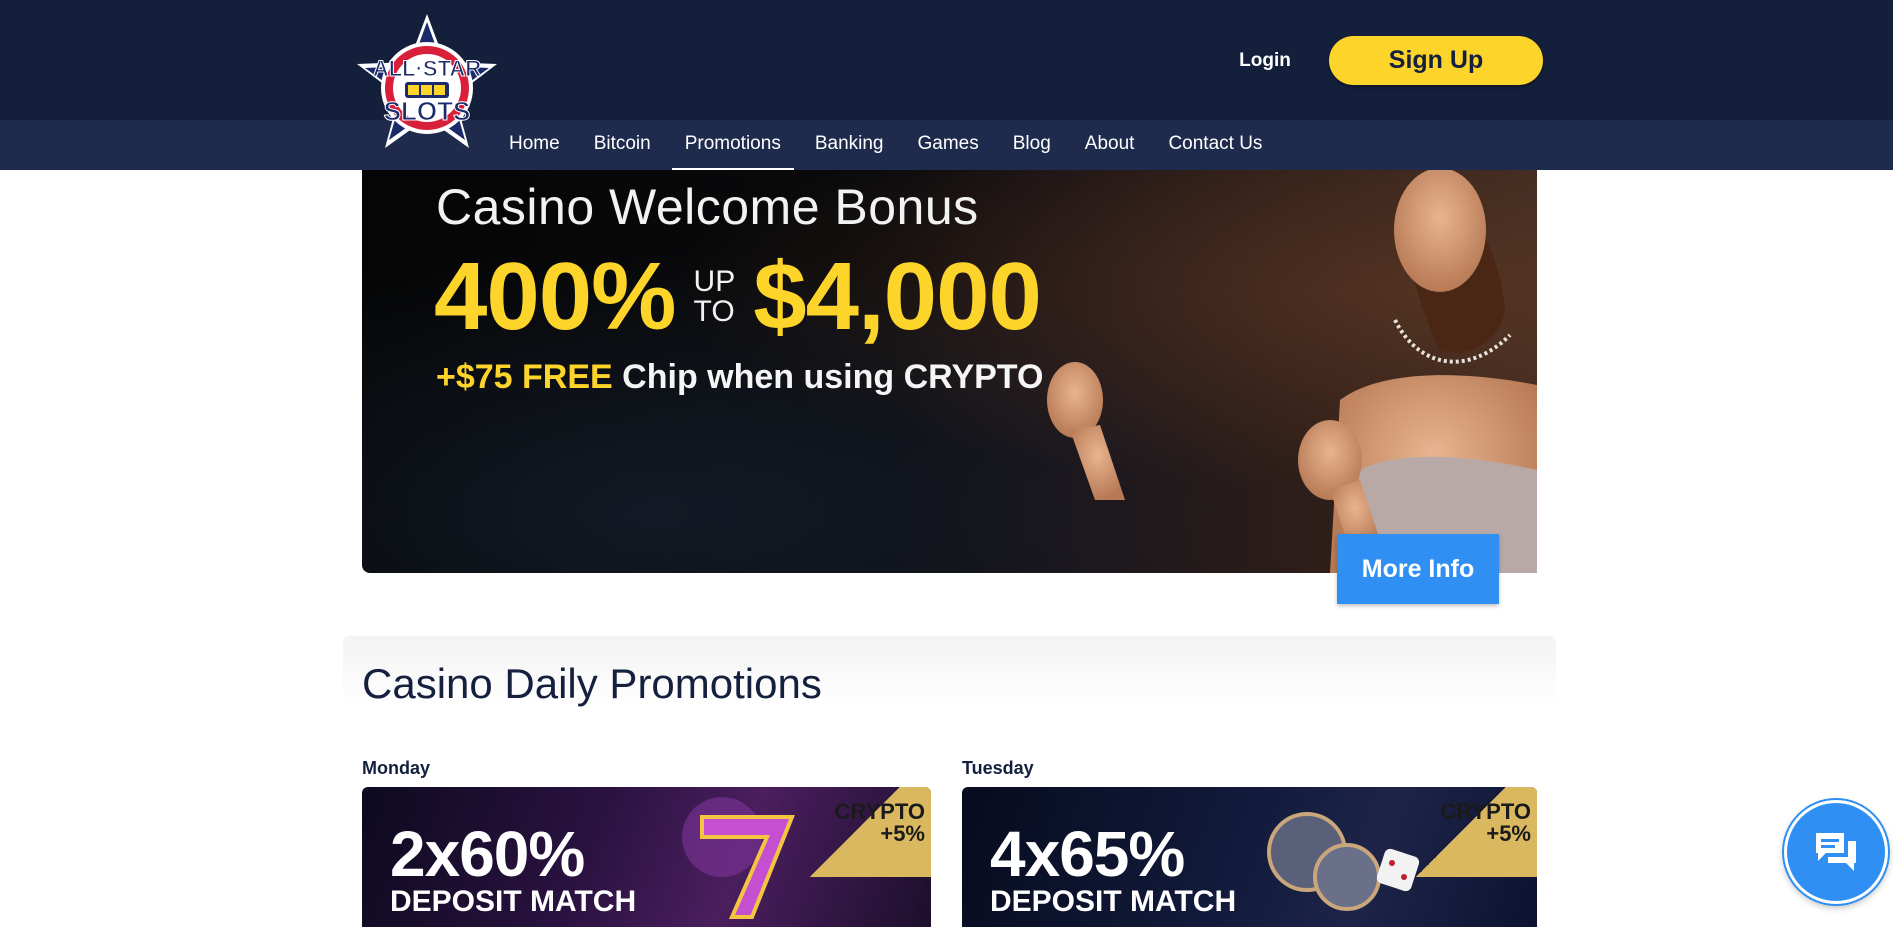  Describe the element at coordinates (427, 111) in the screenshot. I see `svg-text: SLOTS` at that location.